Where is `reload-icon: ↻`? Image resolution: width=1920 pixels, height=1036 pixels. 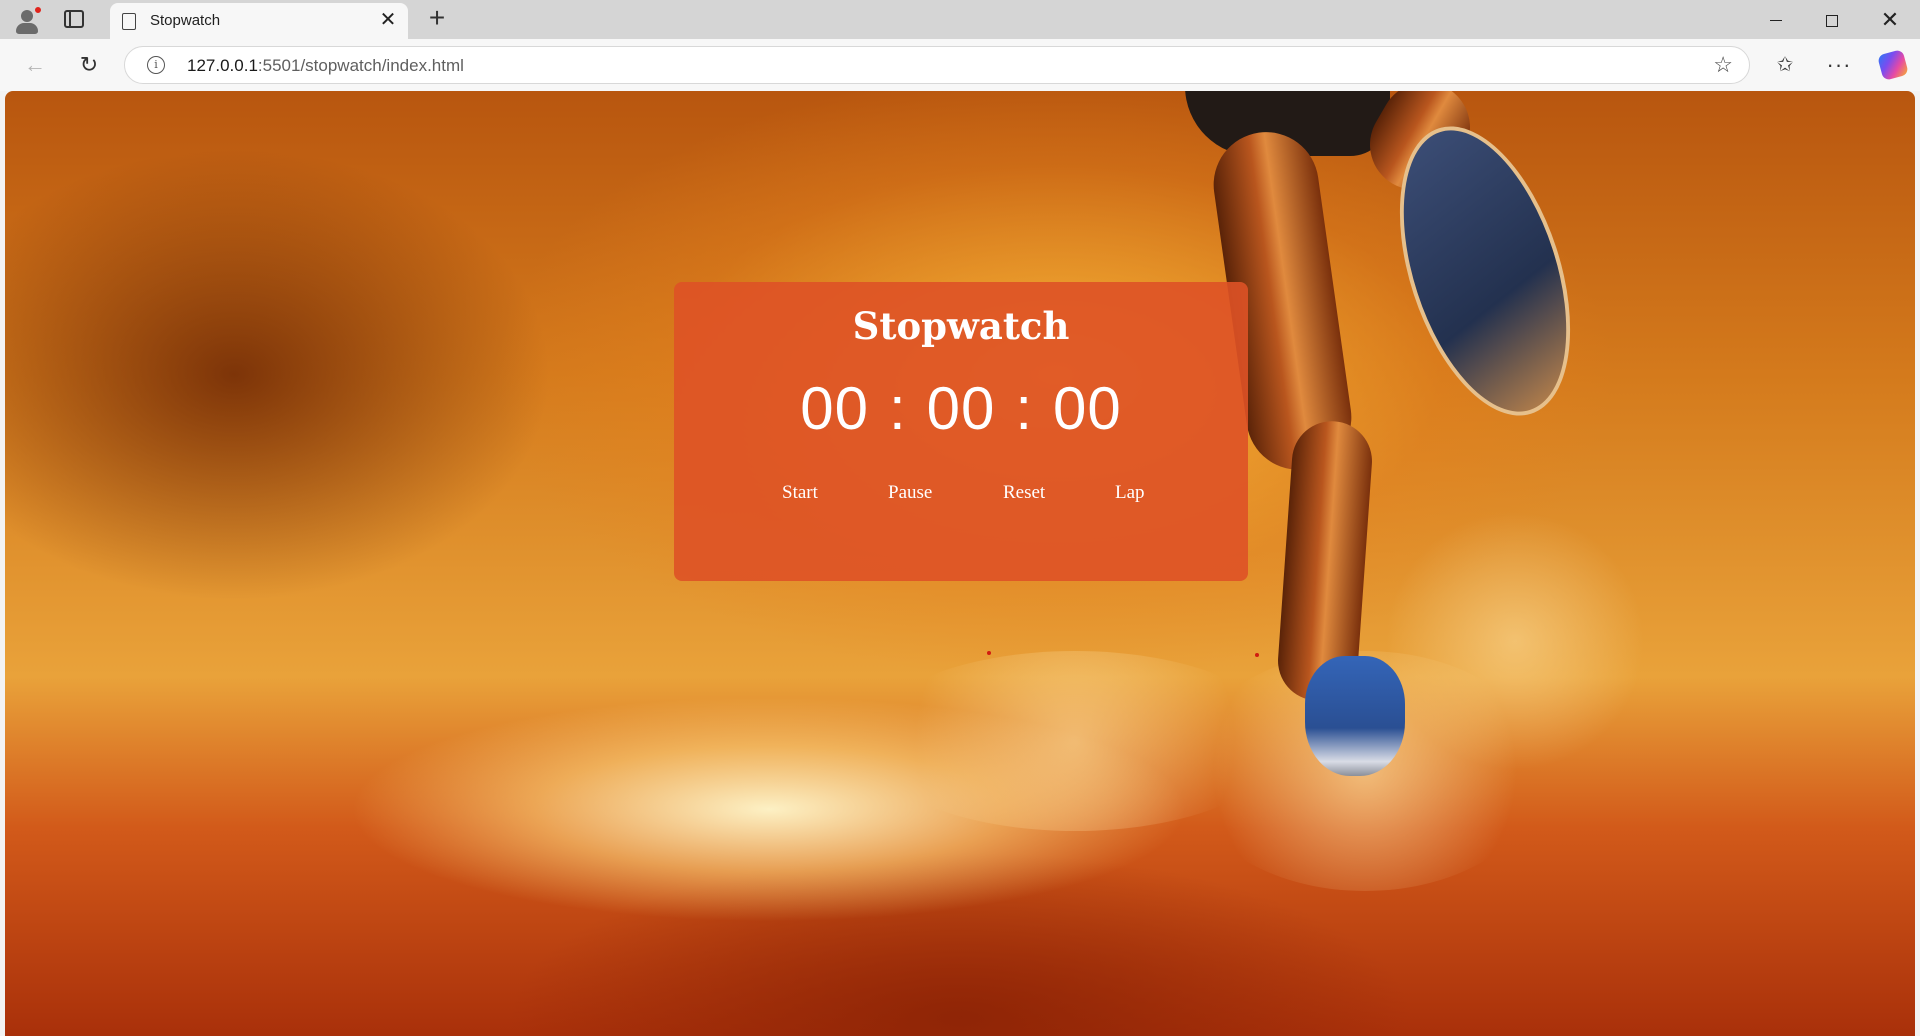
reload-icon: ↻ is located at coordinates (89, 65).